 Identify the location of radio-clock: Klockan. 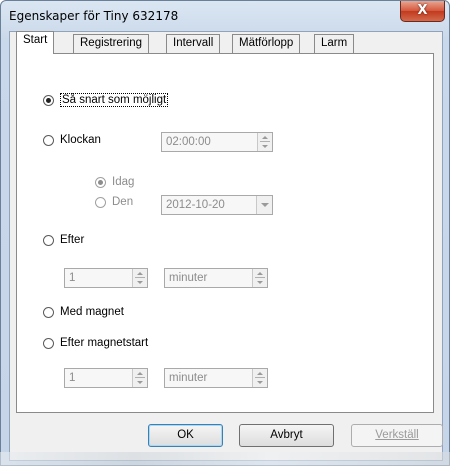
(72, 140).